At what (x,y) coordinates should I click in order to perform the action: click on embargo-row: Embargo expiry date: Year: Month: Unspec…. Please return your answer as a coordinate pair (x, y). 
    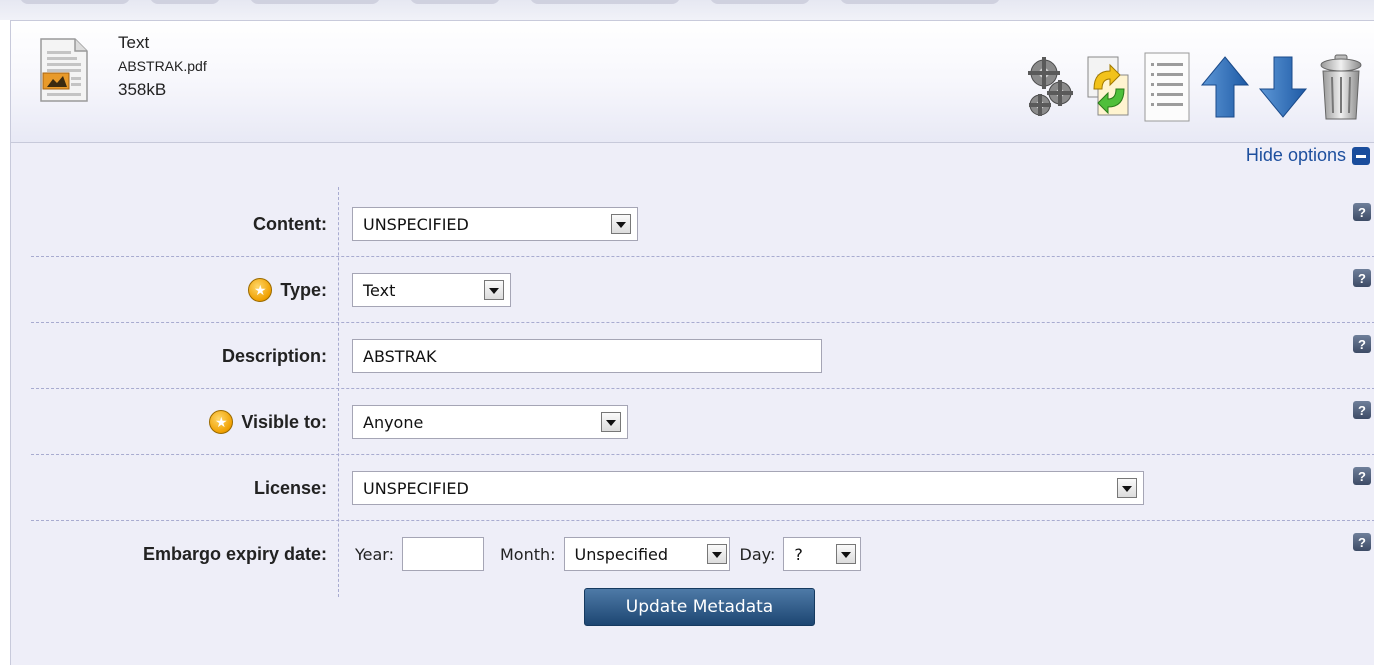
    Looking at the image, I should click on (692, 554).